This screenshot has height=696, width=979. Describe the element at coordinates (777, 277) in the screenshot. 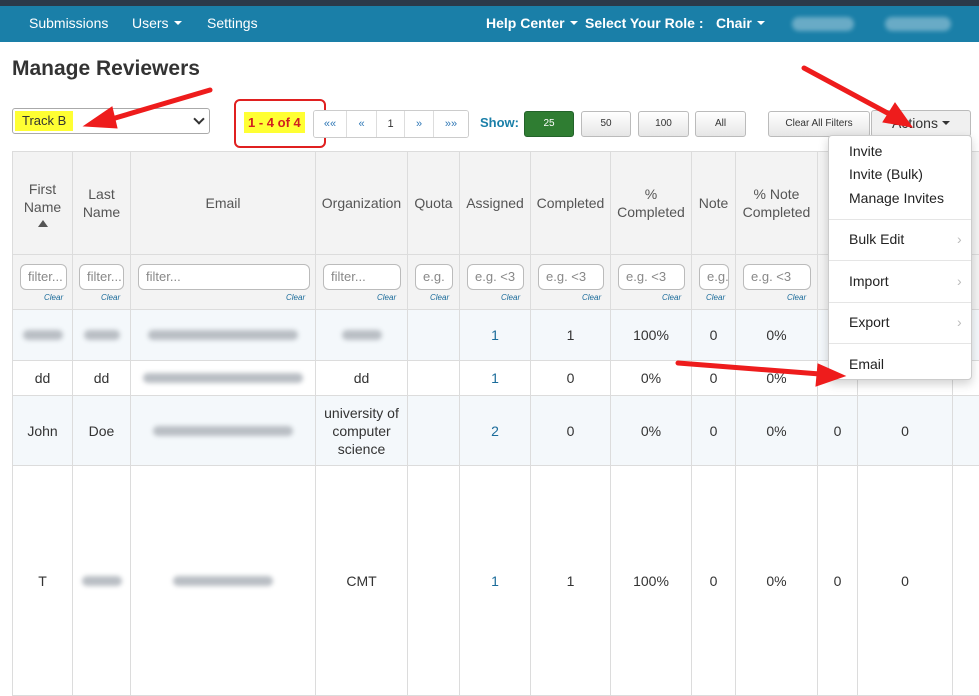

I see `filter-input-pct-note-completed: e.g. <3` at that location.